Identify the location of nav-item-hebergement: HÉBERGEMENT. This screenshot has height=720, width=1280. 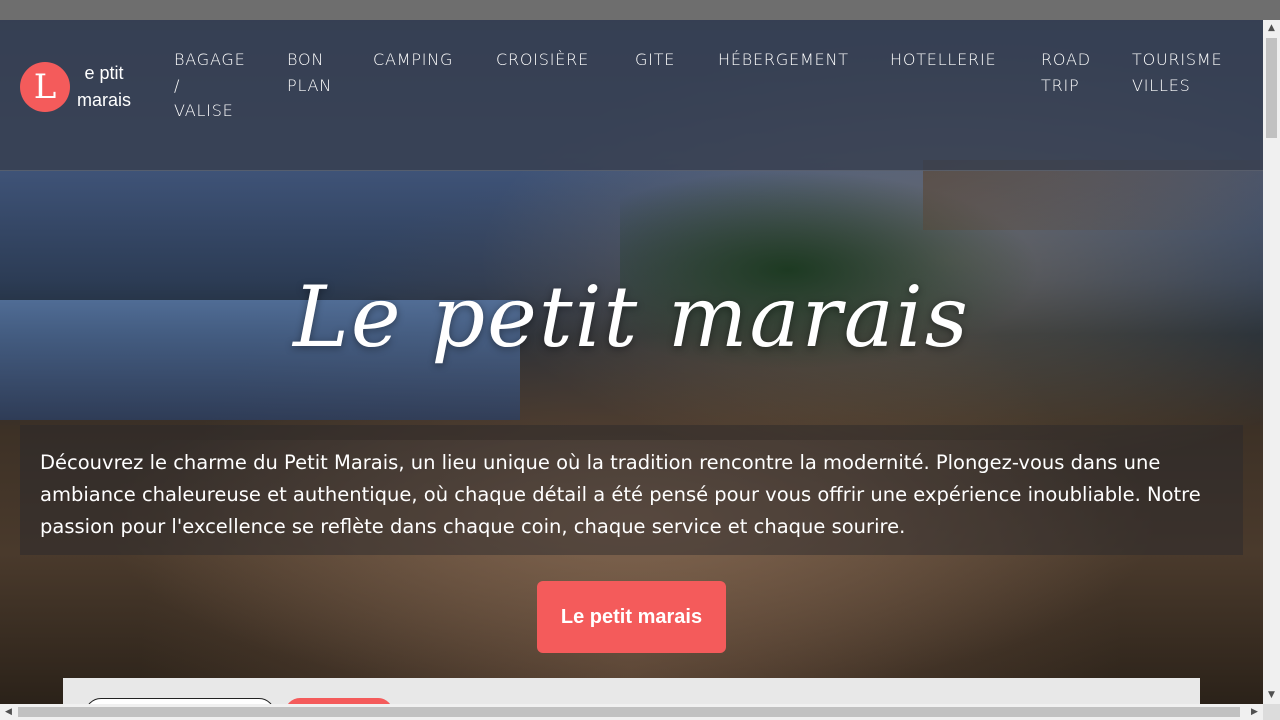
(783, 60).